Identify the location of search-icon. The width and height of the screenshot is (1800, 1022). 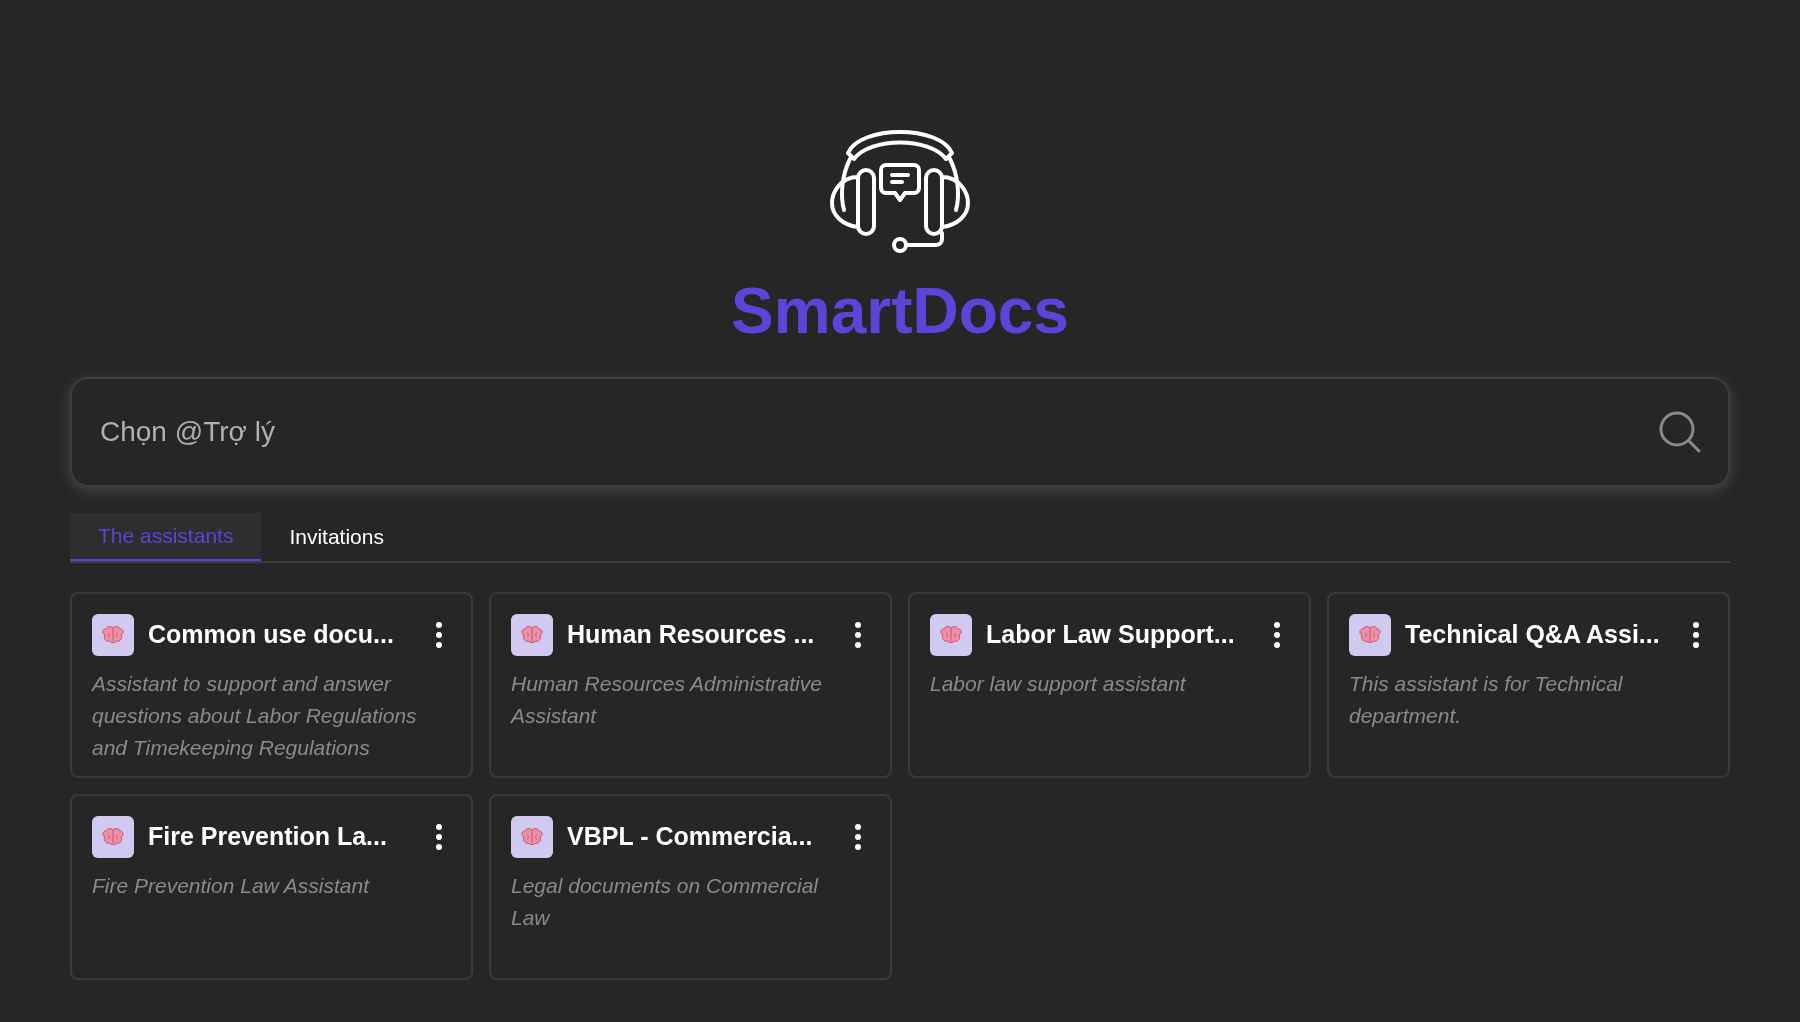
(1680, 432).